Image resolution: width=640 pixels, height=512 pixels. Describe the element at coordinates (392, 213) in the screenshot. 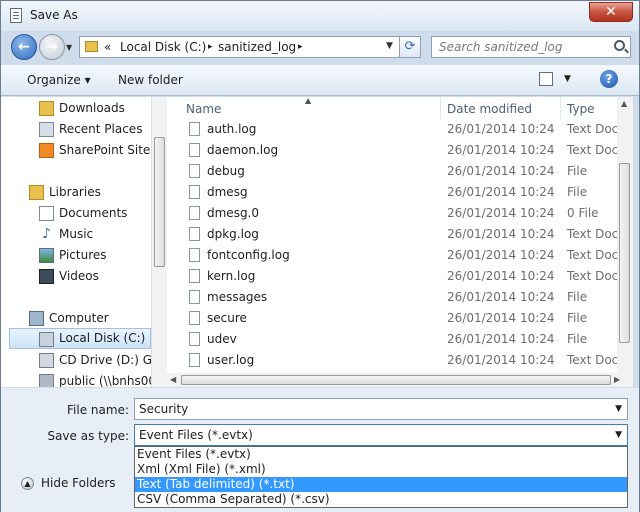

I see `file-row: dmesg.0 26/01/2014 10:24 0 File` at that location.